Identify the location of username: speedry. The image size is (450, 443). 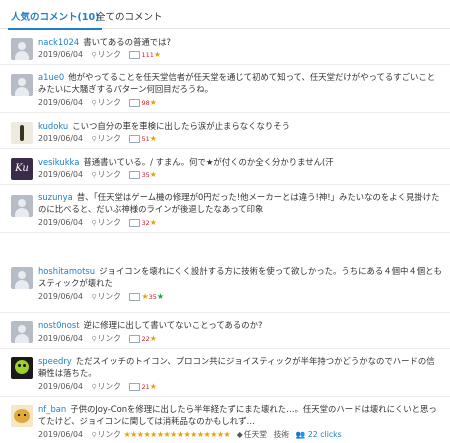
(55, 361).